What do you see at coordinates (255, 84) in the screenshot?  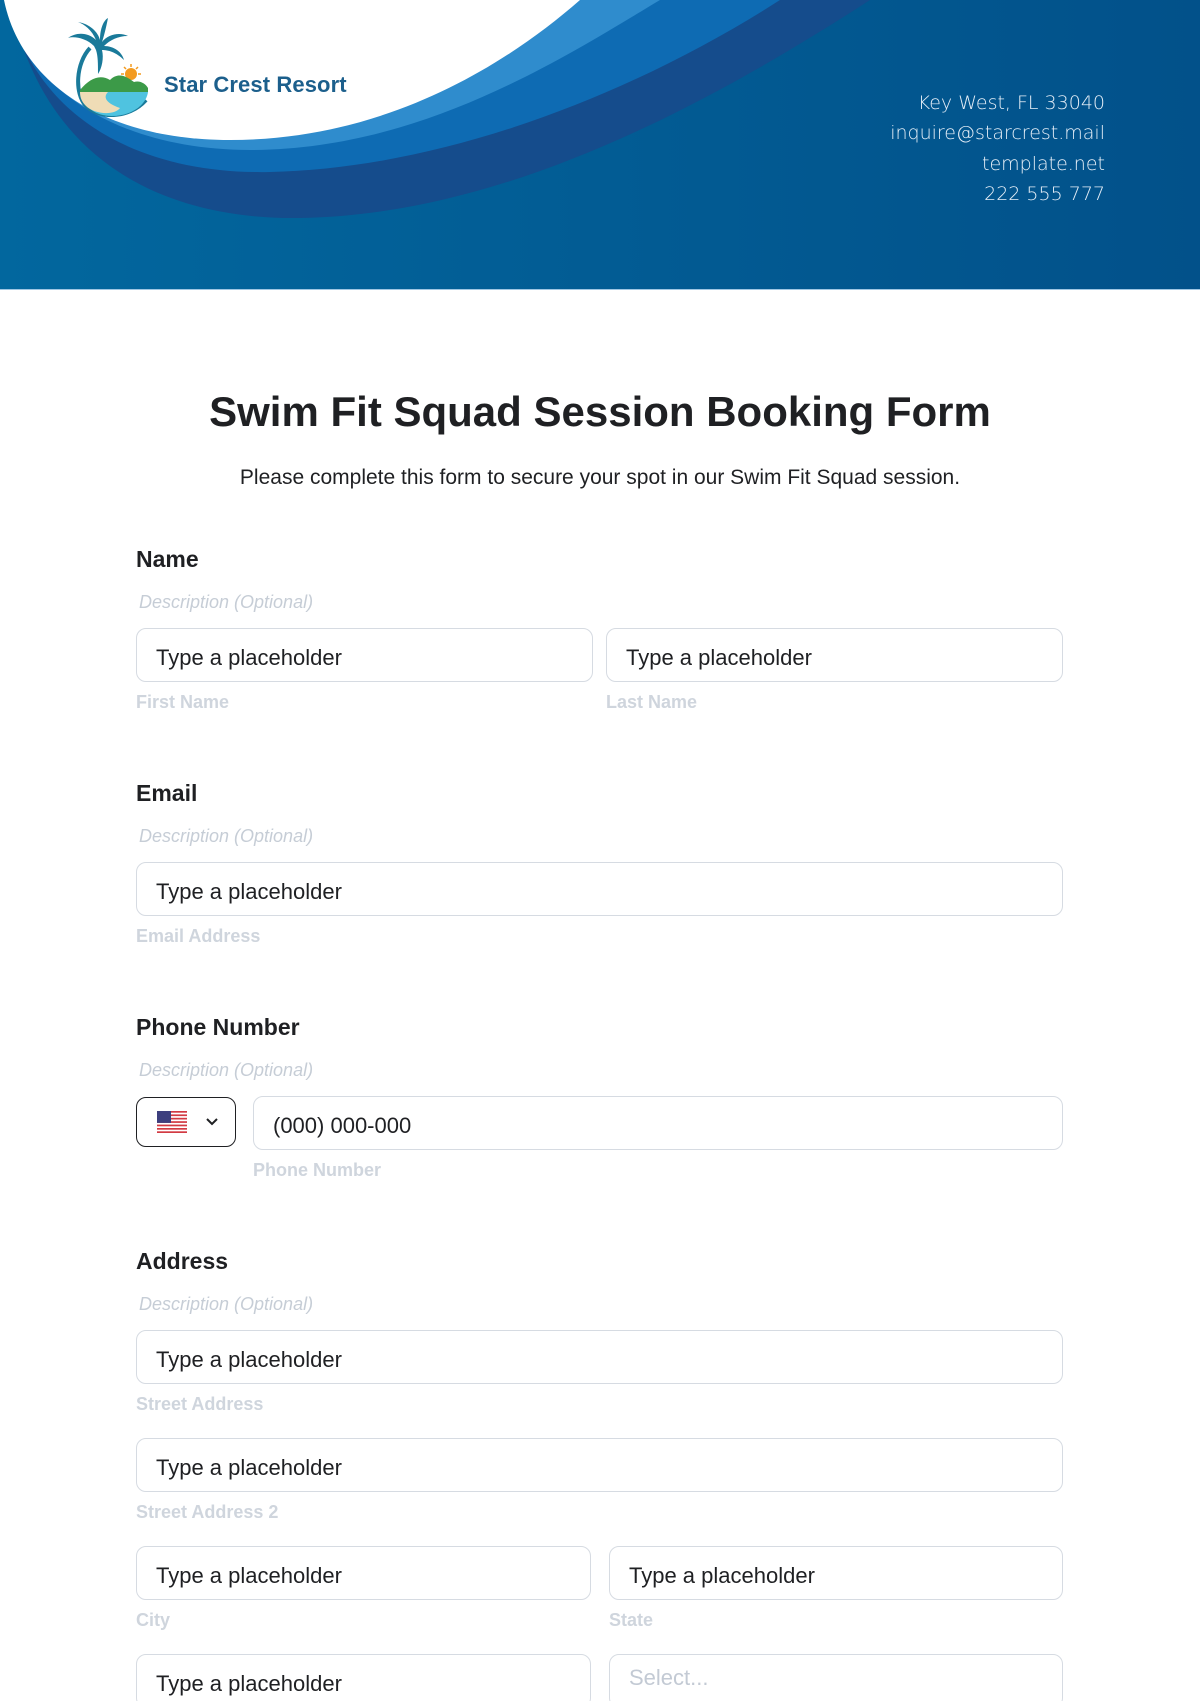 I see `brand-name: Star Crest Resort` at bounding box center [255, 84].